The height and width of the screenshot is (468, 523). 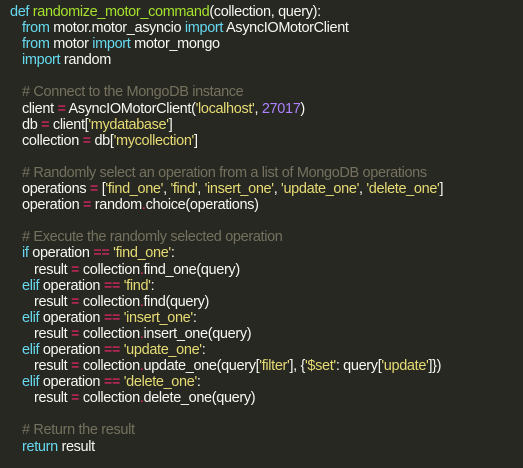 I want to click on string-literal: '$set', so click(x=320, y=366).